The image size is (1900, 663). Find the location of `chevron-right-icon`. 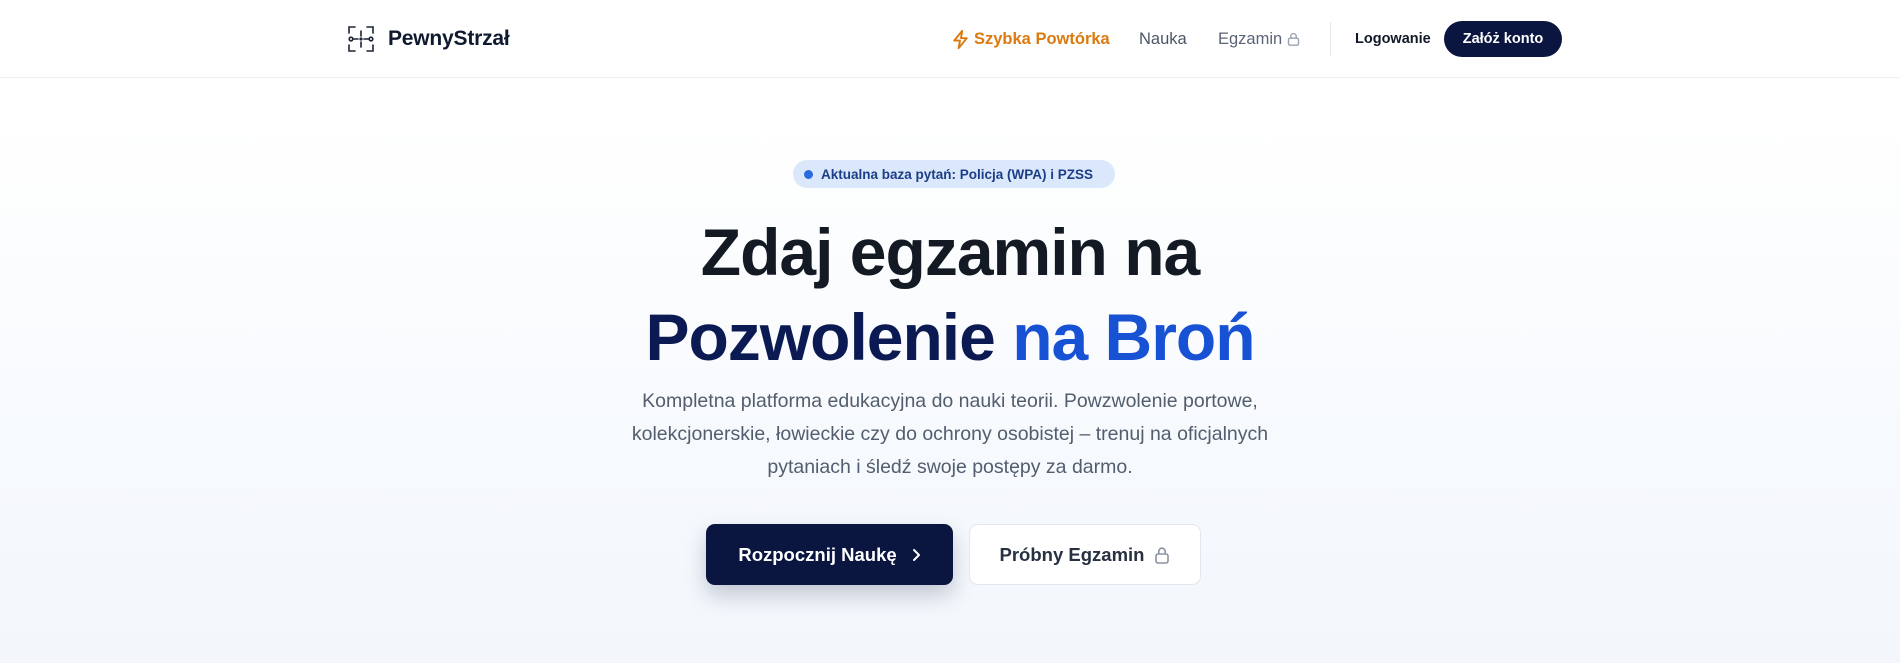

chevron-right-icon is located at coordinates (916, 555).